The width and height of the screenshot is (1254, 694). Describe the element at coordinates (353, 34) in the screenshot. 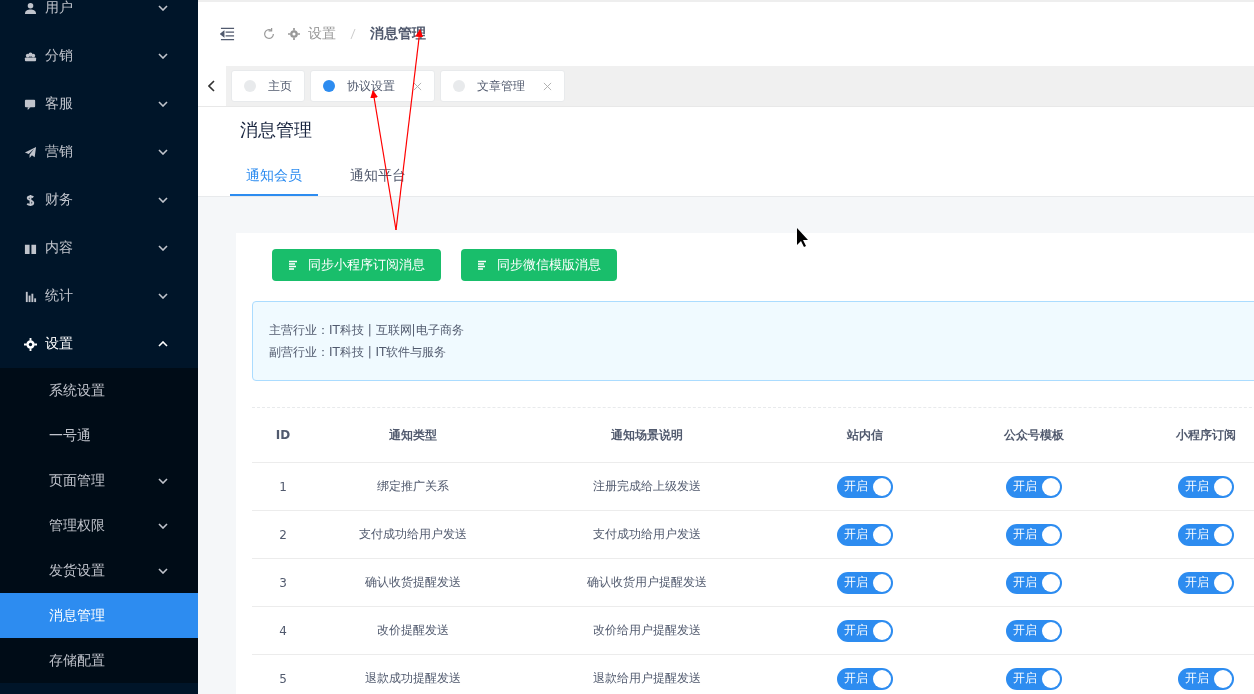

I see `separator-icon` at that location.